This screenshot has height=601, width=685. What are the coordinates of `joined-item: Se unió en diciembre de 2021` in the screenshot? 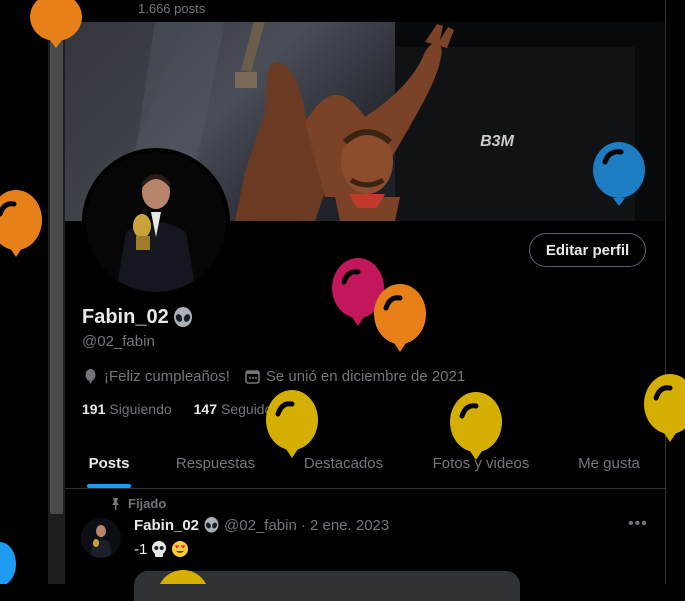 It's located at (354, 376).